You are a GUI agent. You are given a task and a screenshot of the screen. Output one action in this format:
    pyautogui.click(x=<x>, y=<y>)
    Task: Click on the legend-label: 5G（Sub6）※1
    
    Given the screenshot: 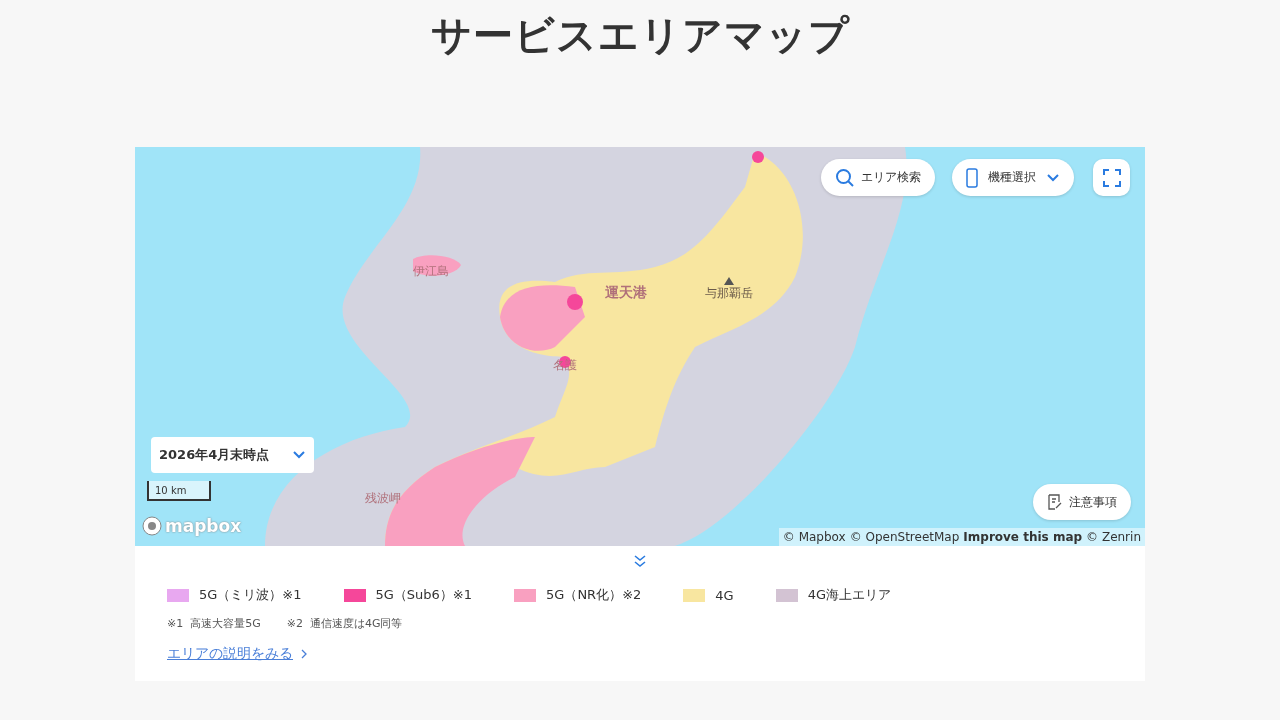 What is the action you would take?
    pyautogui.click(x=424, y=595)
    